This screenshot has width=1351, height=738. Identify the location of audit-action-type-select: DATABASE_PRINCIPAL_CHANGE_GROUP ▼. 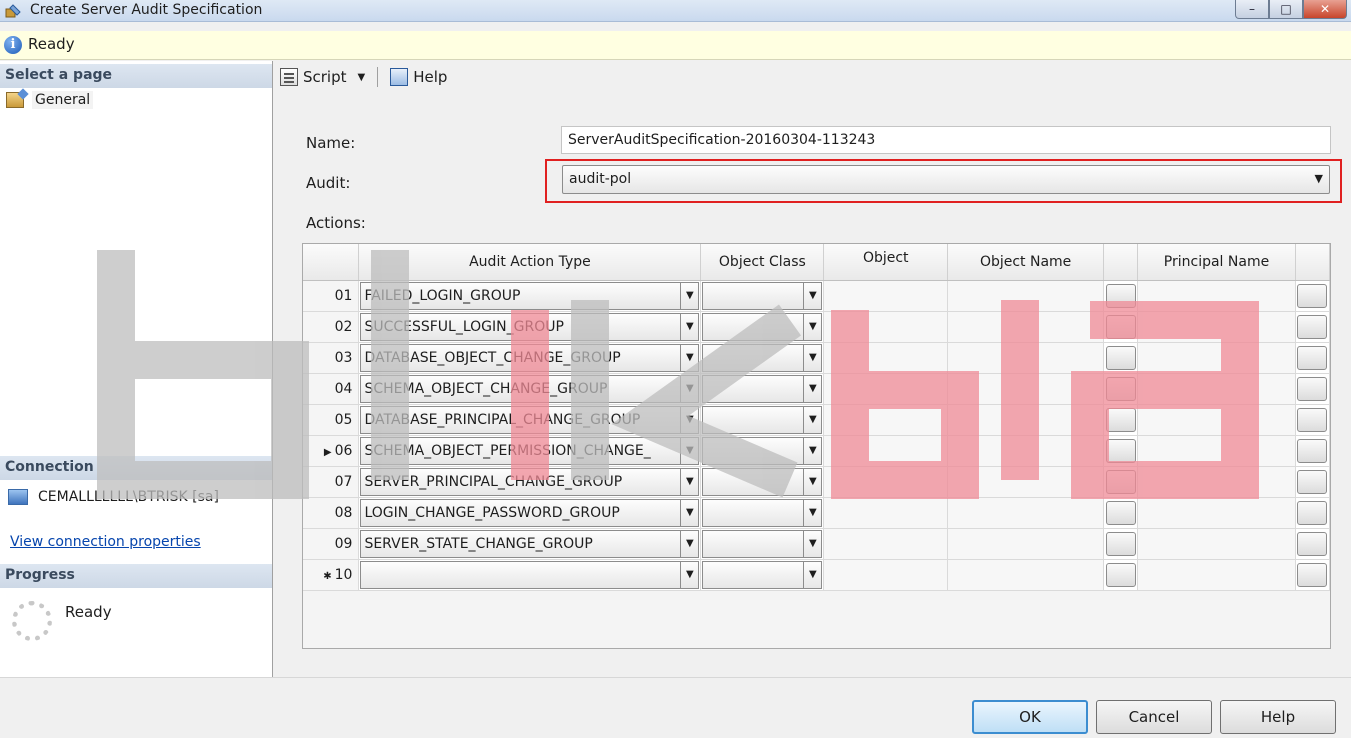
(530, 419).